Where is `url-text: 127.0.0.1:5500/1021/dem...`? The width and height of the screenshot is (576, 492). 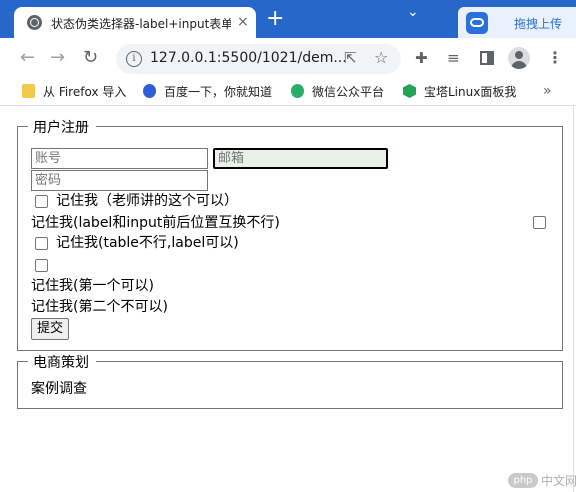 url-text: 127.0.0.1:5500/1021/dem... is located at coordinates (248, 58).